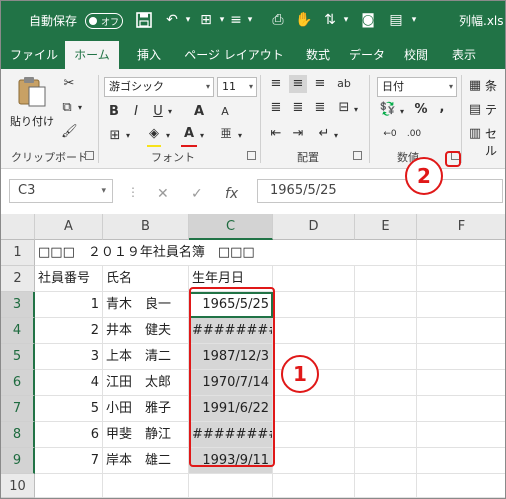  I want to click on cell-e2, so click(386, 279).